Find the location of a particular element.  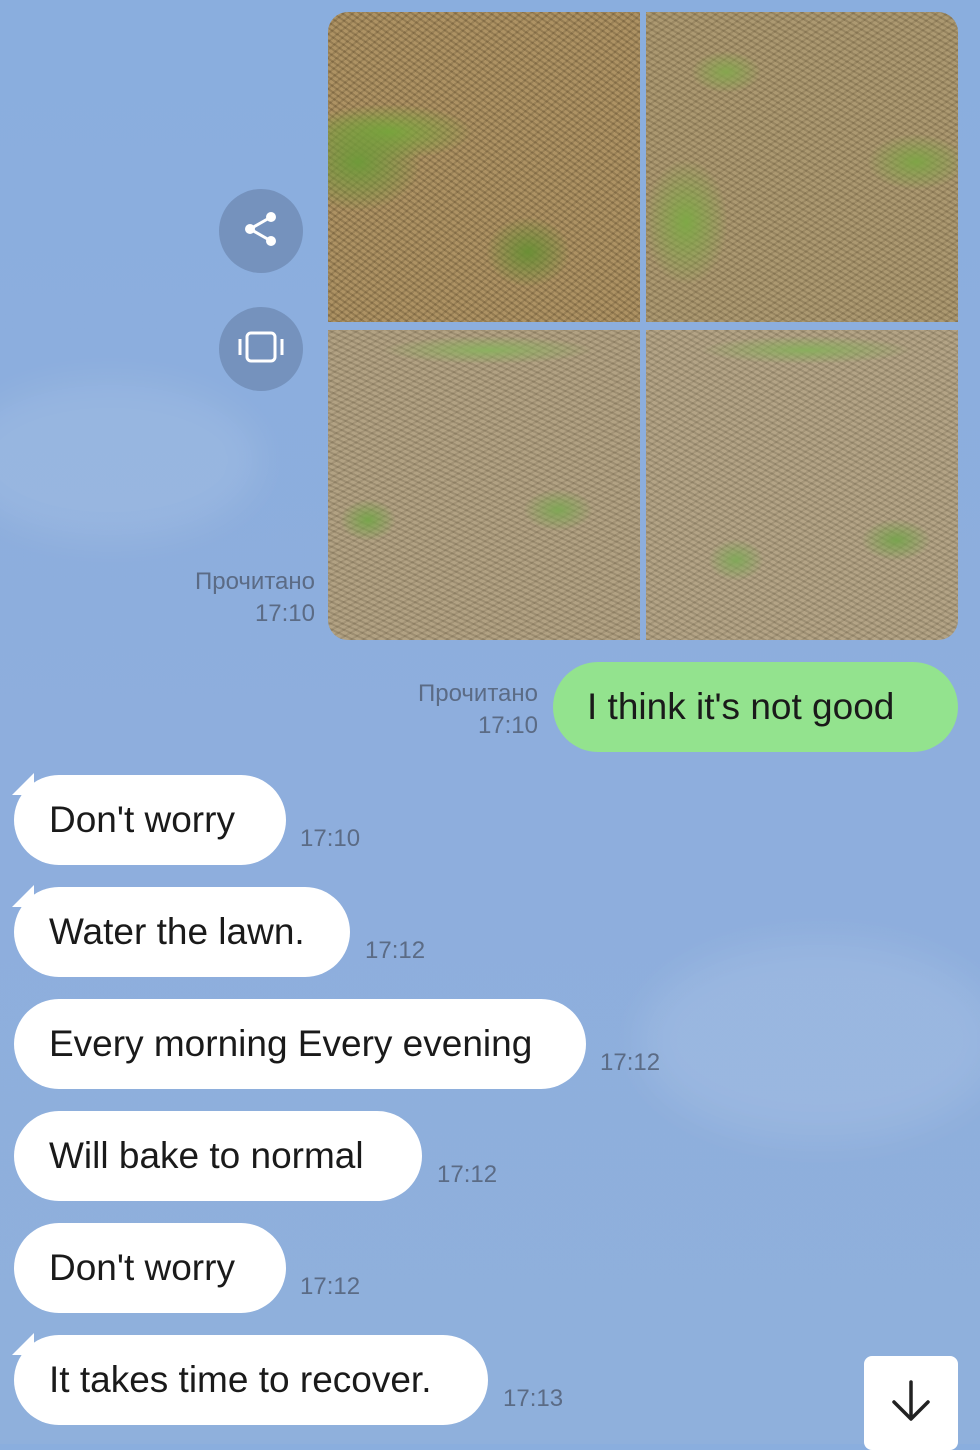

photo-message-meta: Прочитано 17:10 is located at coordinates (232, 598).